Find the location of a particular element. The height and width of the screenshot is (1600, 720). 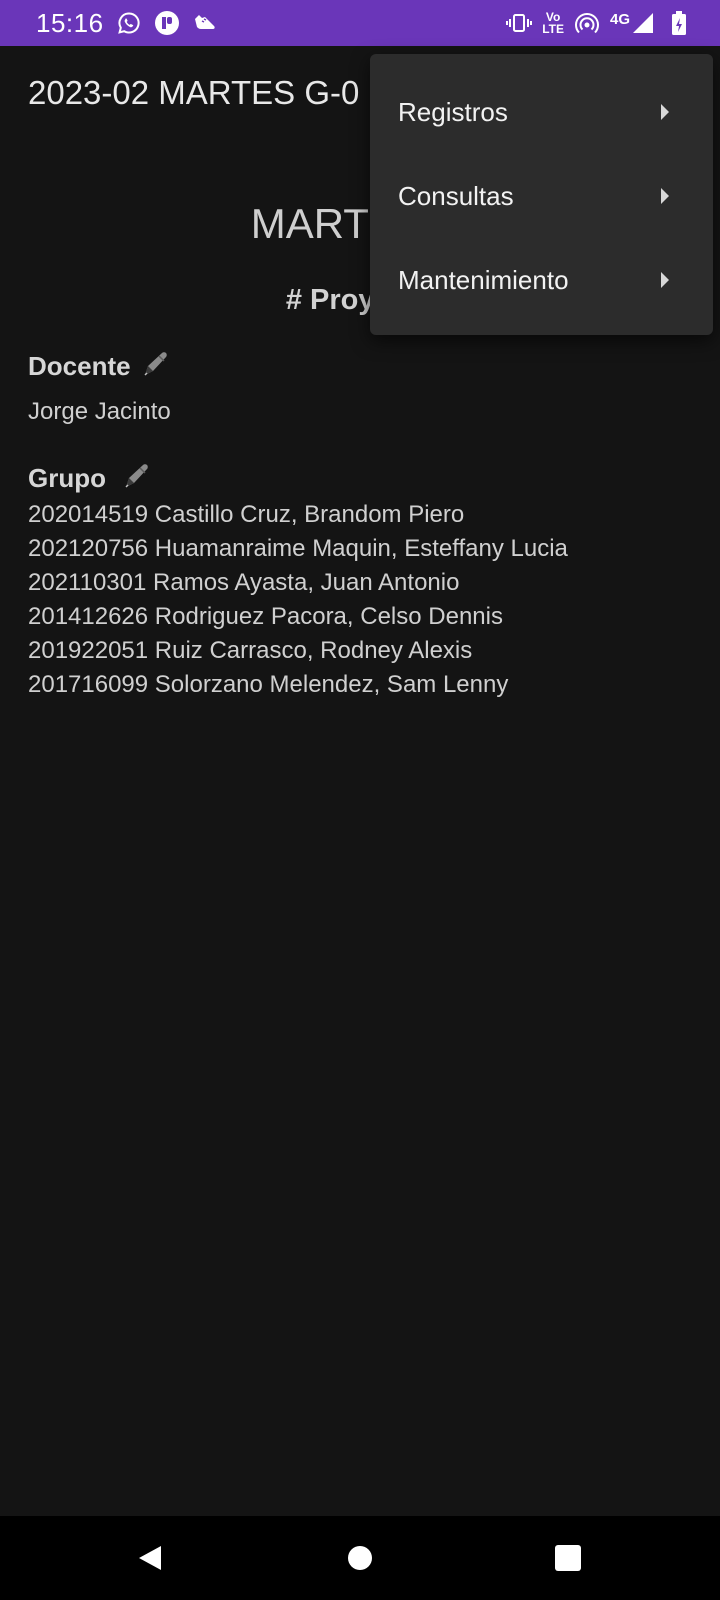

list-item: 201716099 Solorzano Melendez, Sam Lenny is located at coordinates (268, 684).